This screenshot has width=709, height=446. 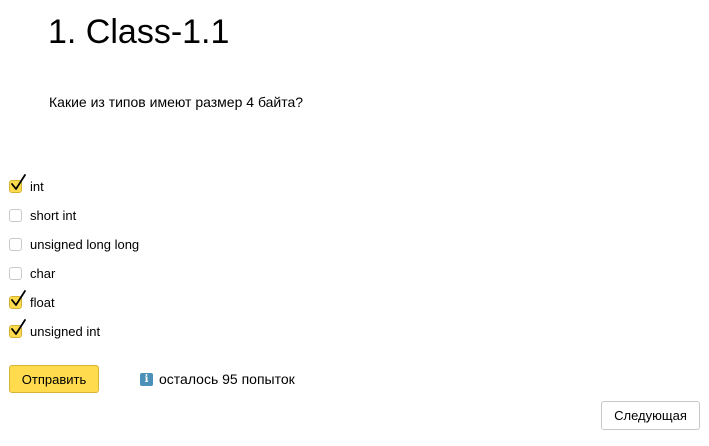 What do you see at coordinates (74, 273) in the screenshot?
I see `option-char: char` at bounding box center [74, 273].